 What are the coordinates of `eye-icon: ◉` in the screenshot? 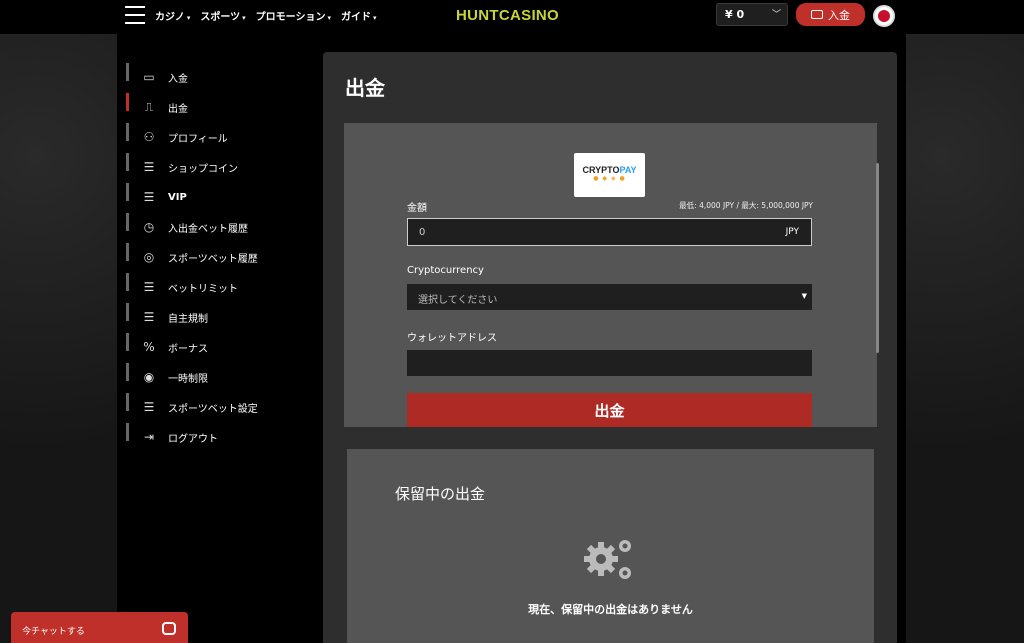 It's located at (149, 377).